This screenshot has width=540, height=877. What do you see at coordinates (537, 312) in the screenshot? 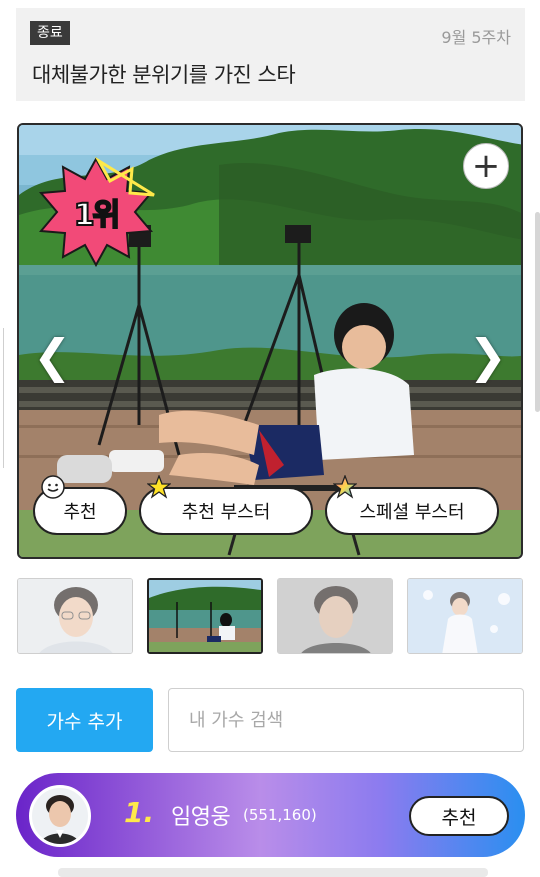
I see `scrollbar` at bounding box center [537, 312].